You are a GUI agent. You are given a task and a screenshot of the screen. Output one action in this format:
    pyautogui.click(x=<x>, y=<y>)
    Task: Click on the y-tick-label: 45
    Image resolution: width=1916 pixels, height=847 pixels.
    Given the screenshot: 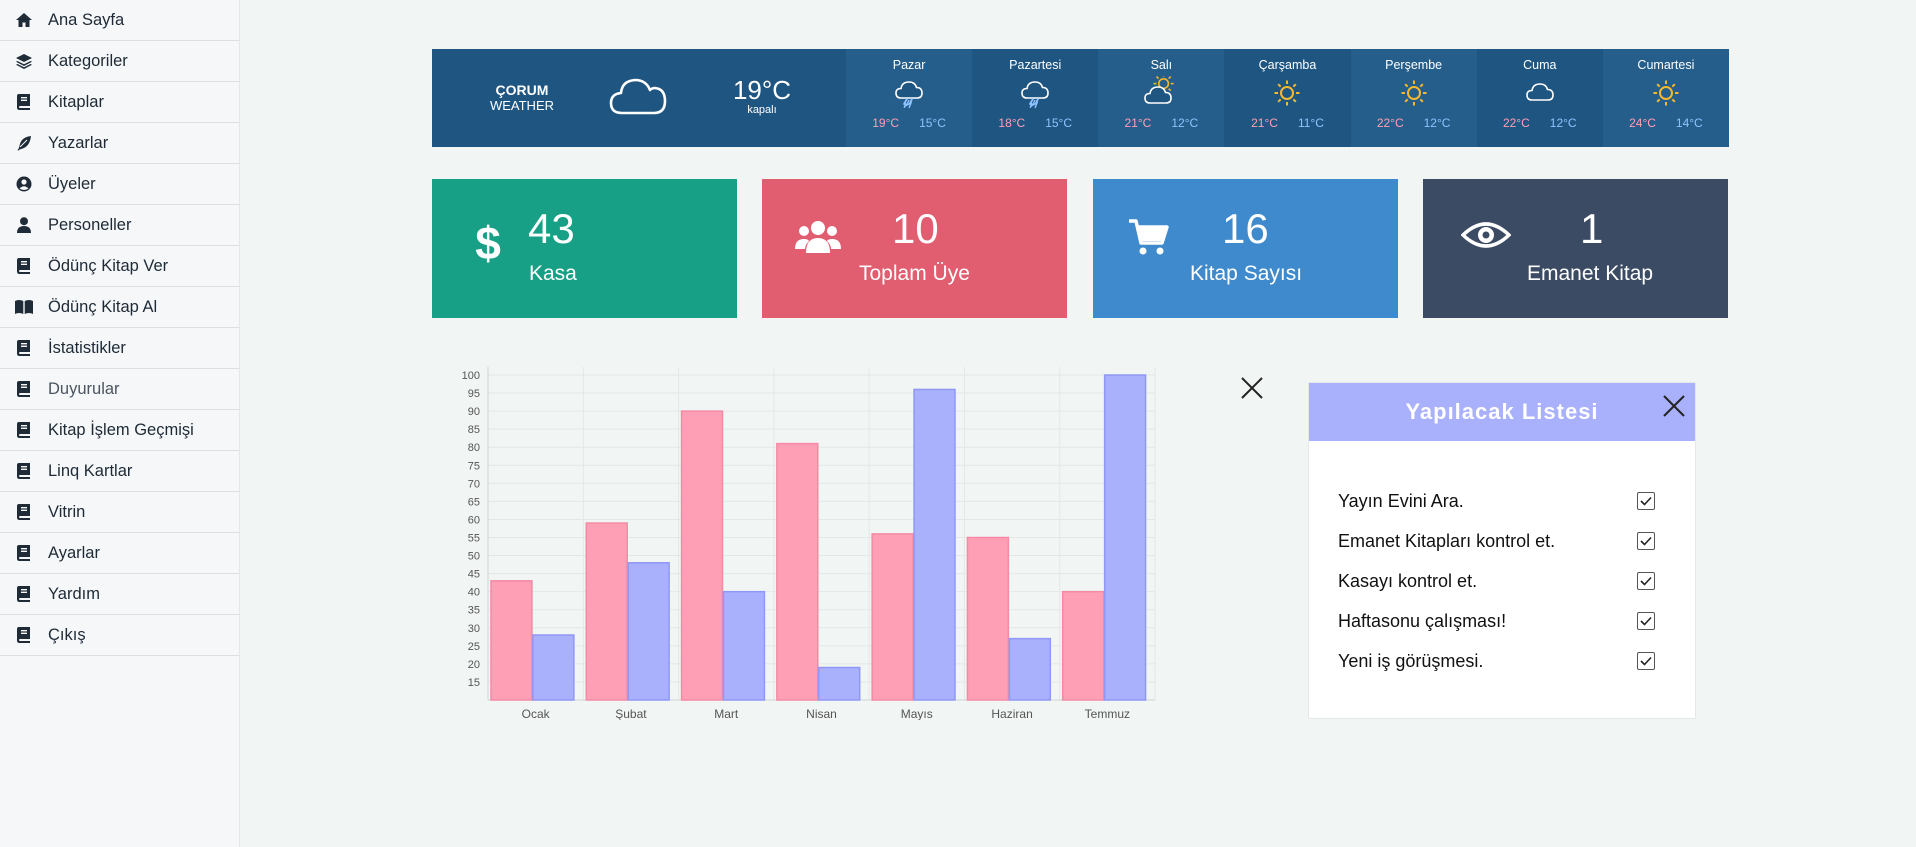 What is the action you would take?
    pyautogui.click(x=474, y=575)
    